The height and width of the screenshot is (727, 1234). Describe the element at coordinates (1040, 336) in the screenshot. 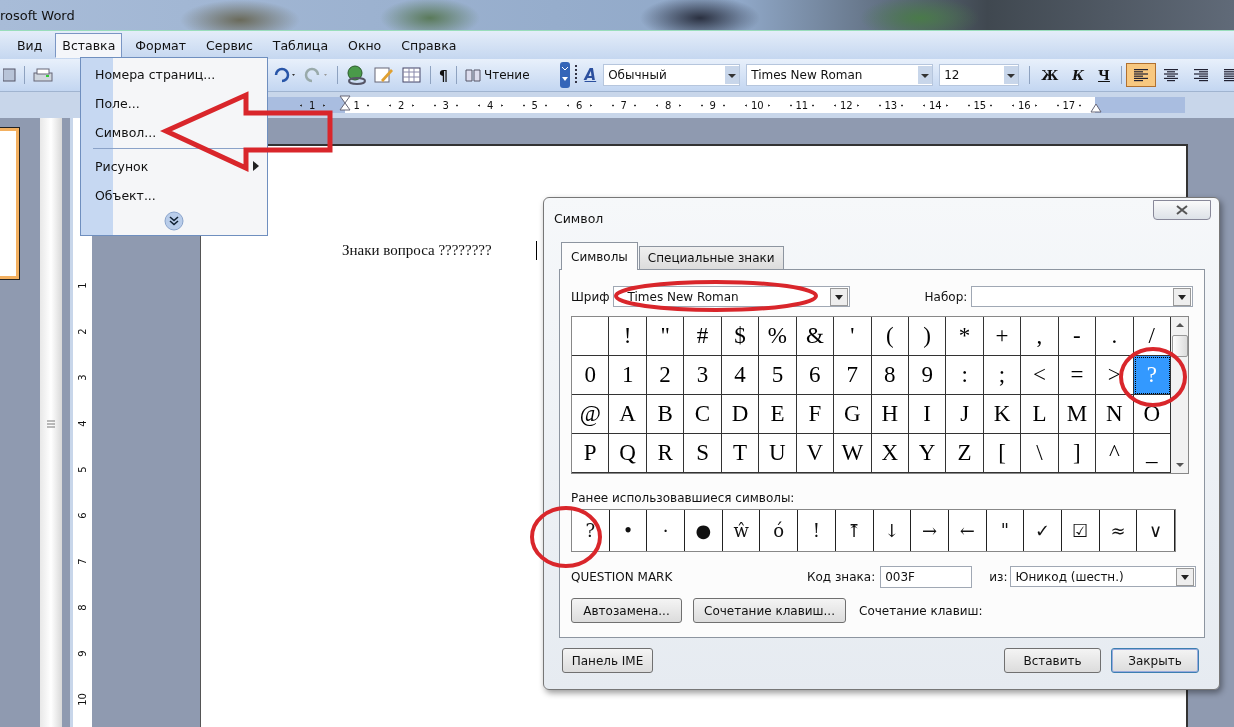

I see `symbol-cell: ,` at that location.